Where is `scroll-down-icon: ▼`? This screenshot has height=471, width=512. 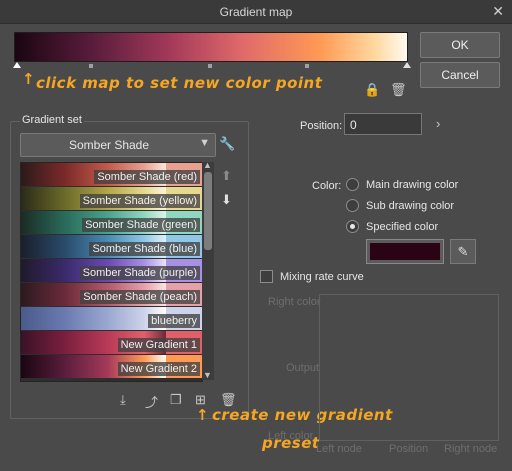
scroll-down-icon: ▼ is located at coordinates (207, 375).